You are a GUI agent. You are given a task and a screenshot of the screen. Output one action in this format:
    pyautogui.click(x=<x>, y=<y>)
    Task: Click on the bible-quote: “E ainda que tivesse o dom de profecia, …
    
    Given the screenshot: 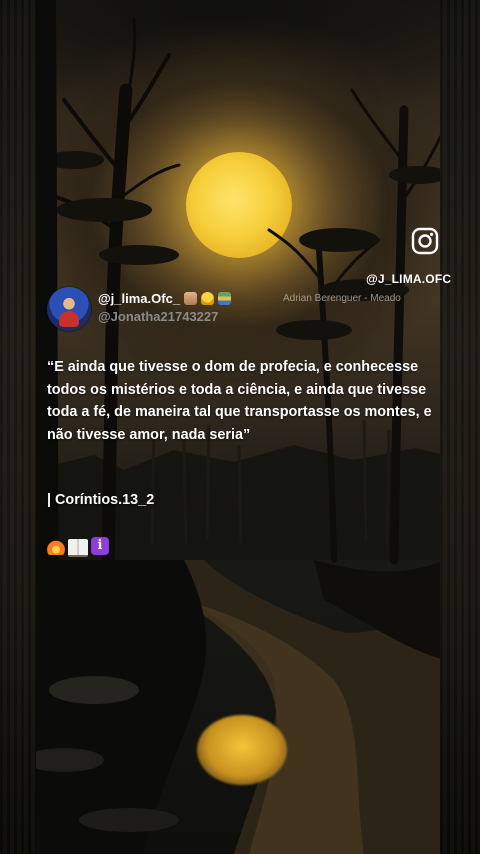 What is the action you would take?
    pyautogui.click(x=239, y=401)
    